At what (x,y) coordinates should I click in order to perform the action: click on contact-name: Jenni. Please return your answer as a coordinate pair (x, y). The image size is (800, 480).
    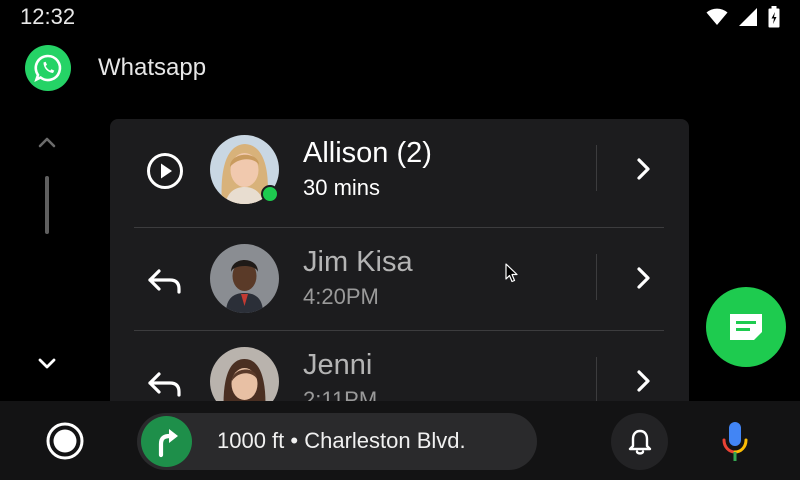
    Looking at the image, I should click on (338, 365).